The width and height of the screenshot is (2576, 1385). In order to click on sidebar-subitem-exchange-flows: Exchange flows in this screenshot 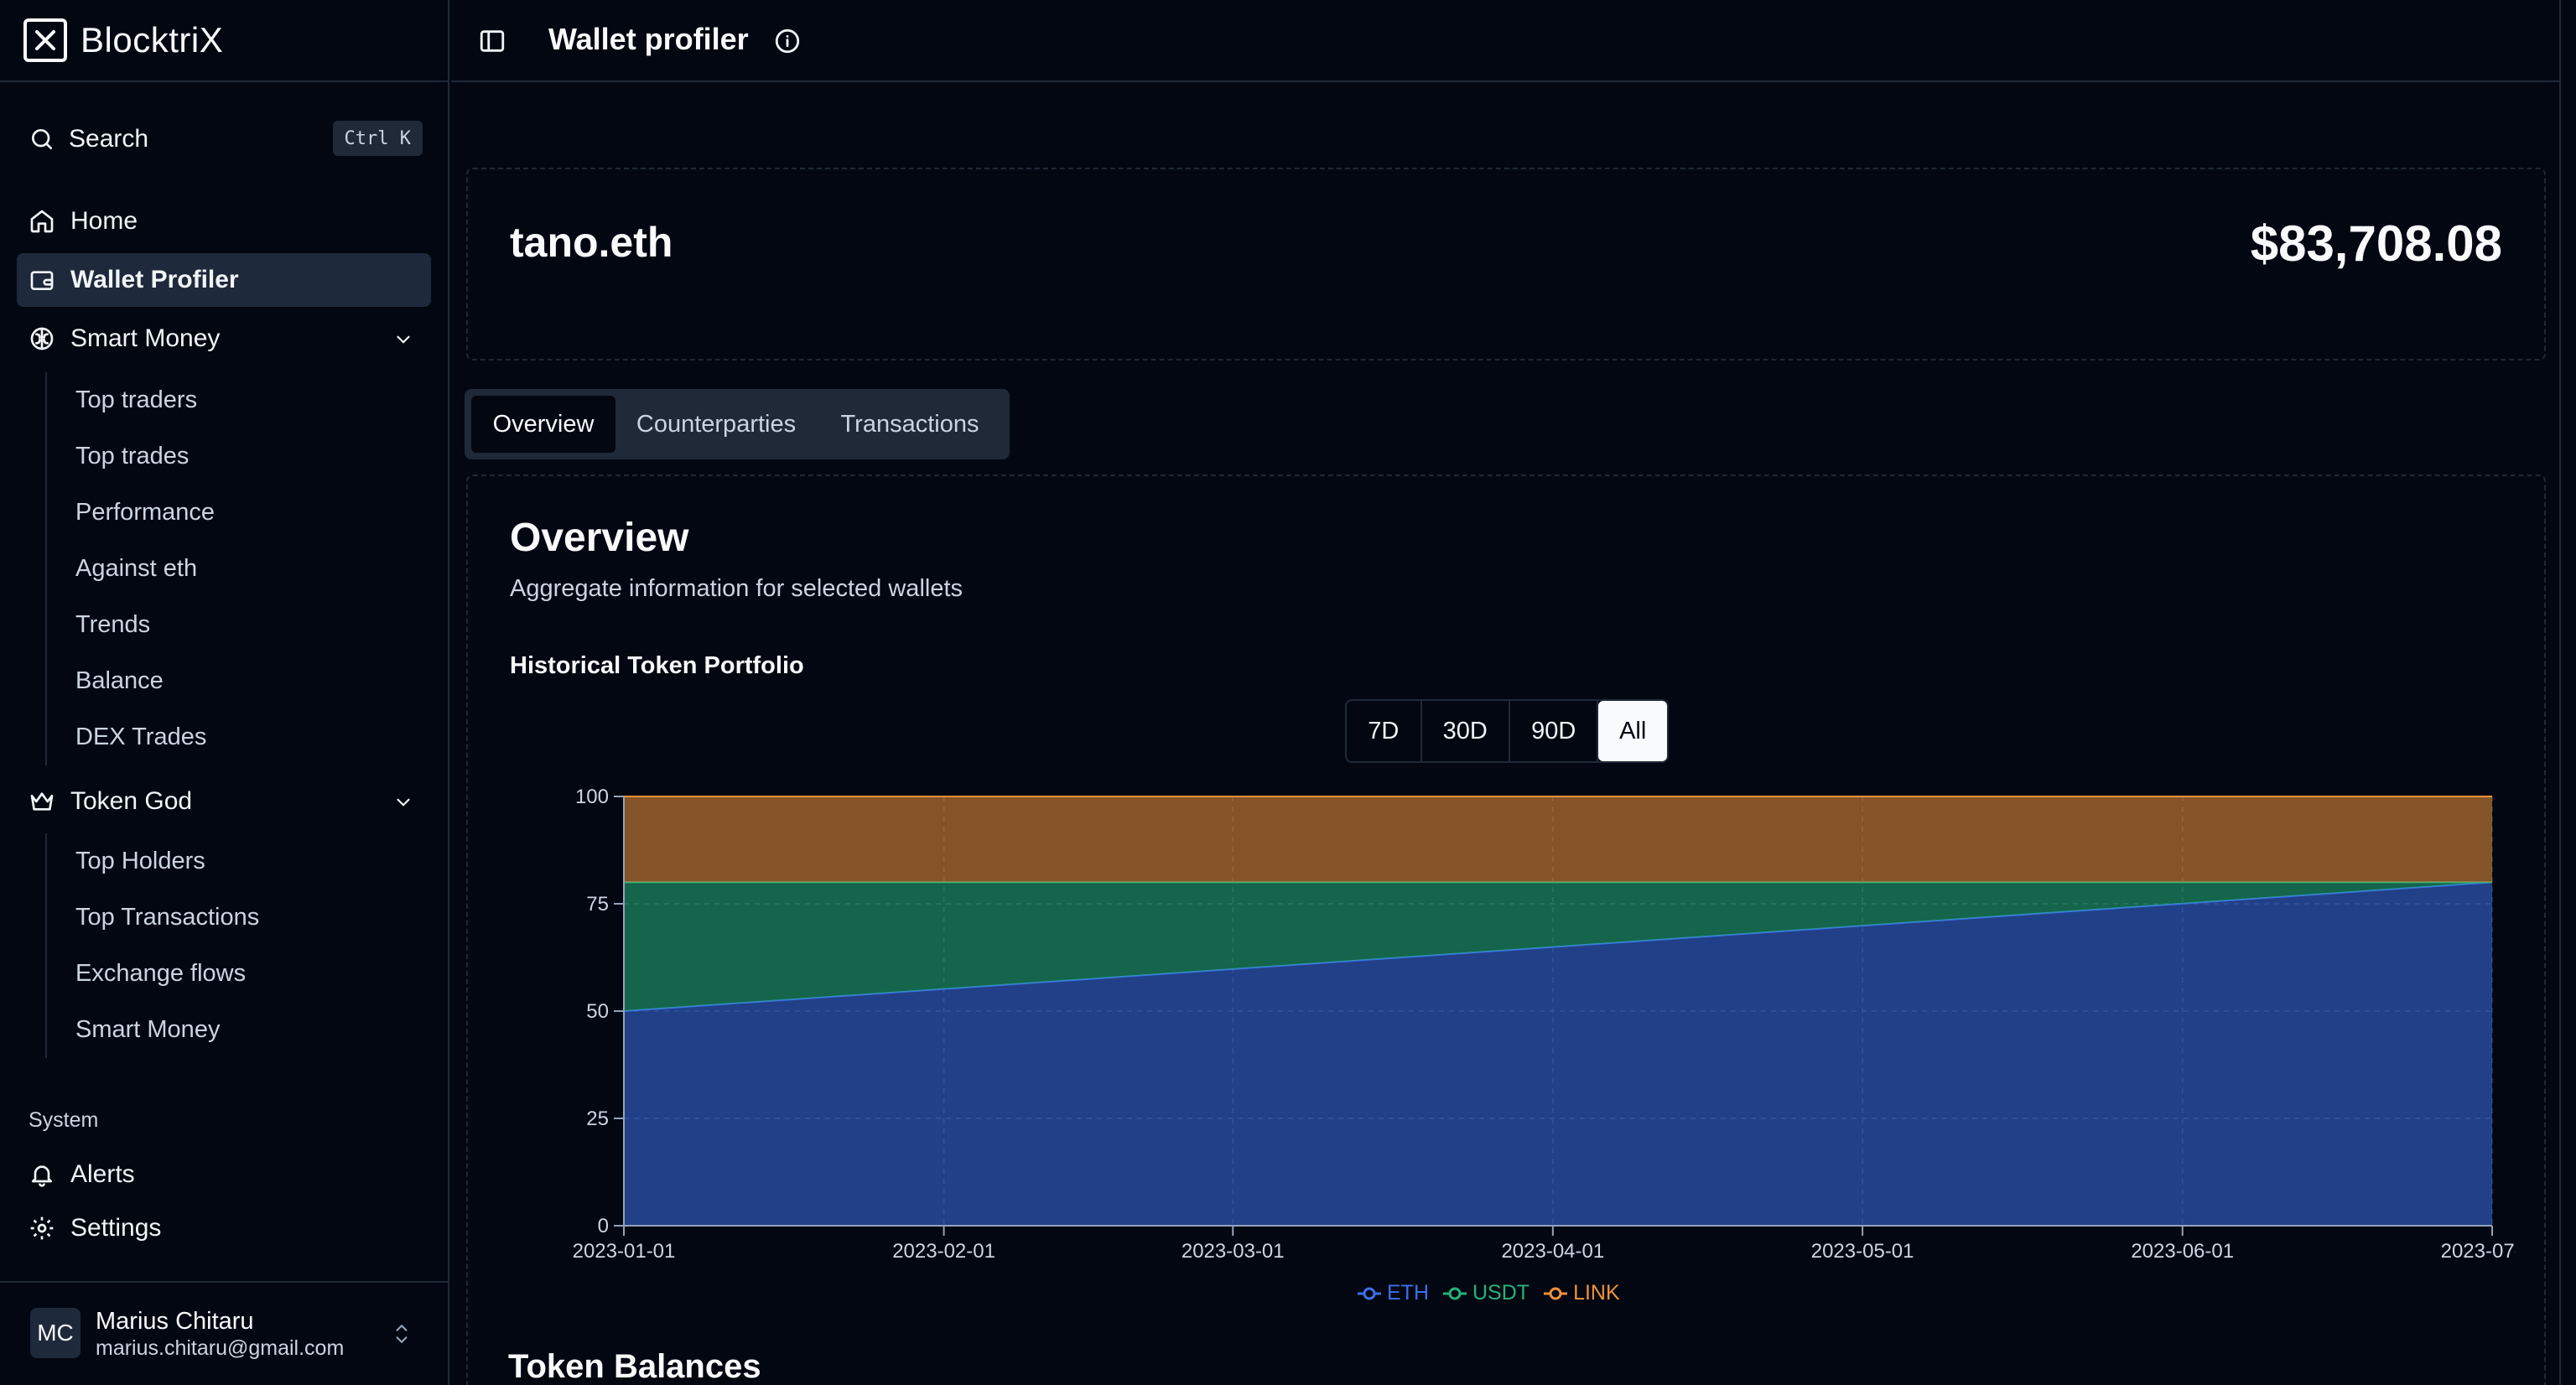, I will do `click(153, 974)`.